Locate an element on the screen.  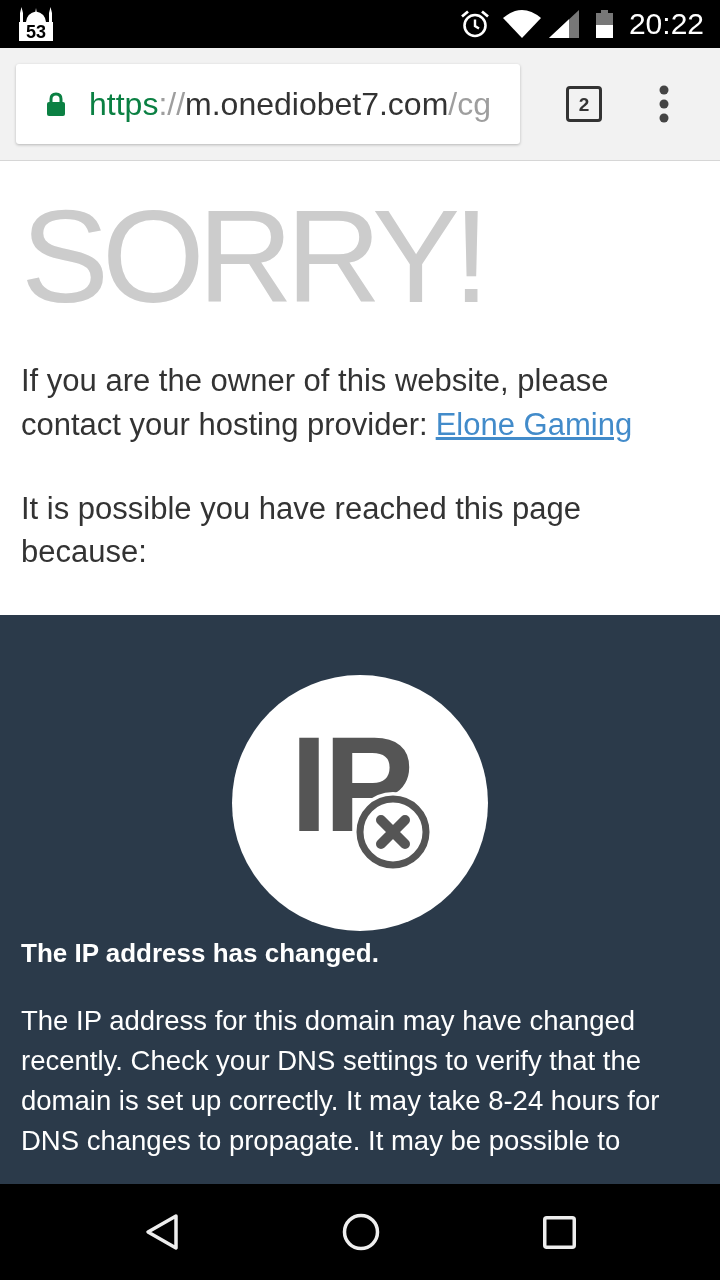
menu-icon is located at coordinates (664, 104).